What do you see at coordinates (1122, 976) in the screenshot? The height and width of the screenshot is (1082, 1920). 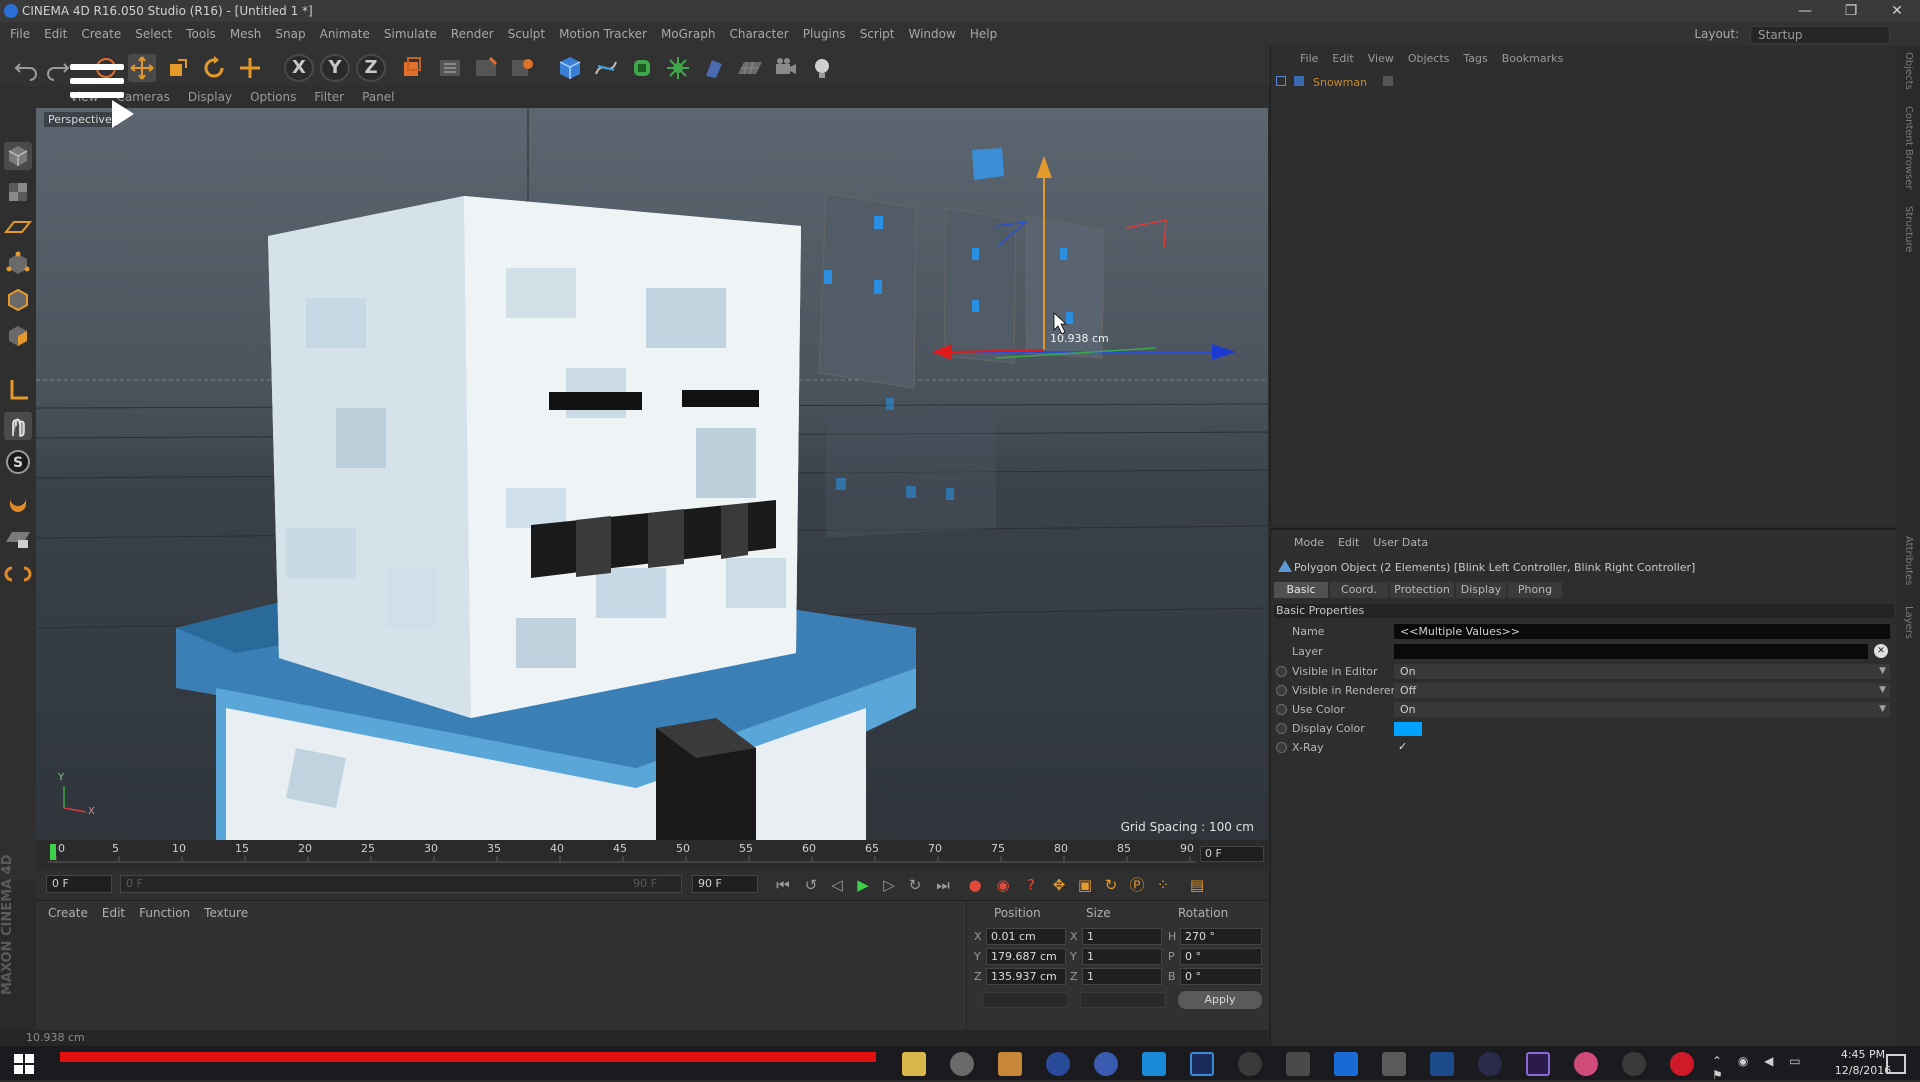 I see `size-z-field: 1` at bounding box center [1122, 976].